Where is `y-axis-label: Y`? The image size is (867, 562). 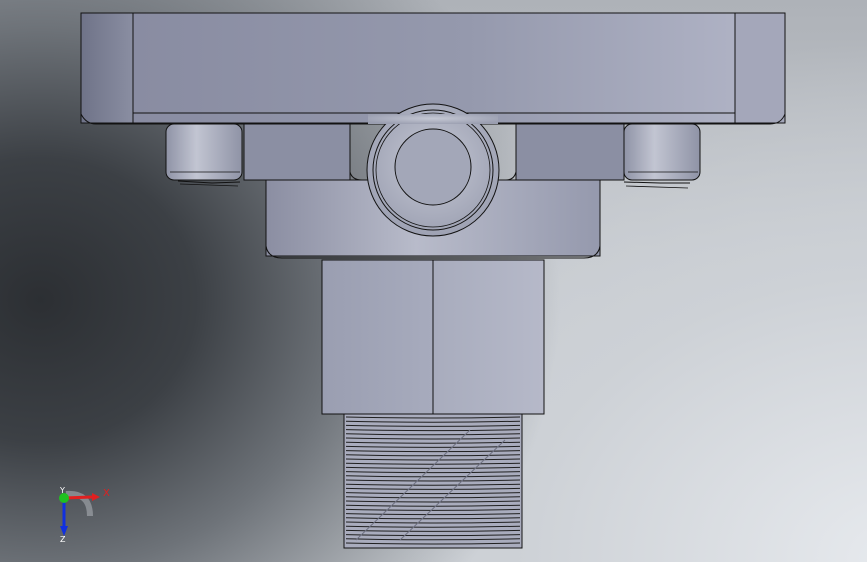
y-axis-label: Y is located at coordinates (62, 490).